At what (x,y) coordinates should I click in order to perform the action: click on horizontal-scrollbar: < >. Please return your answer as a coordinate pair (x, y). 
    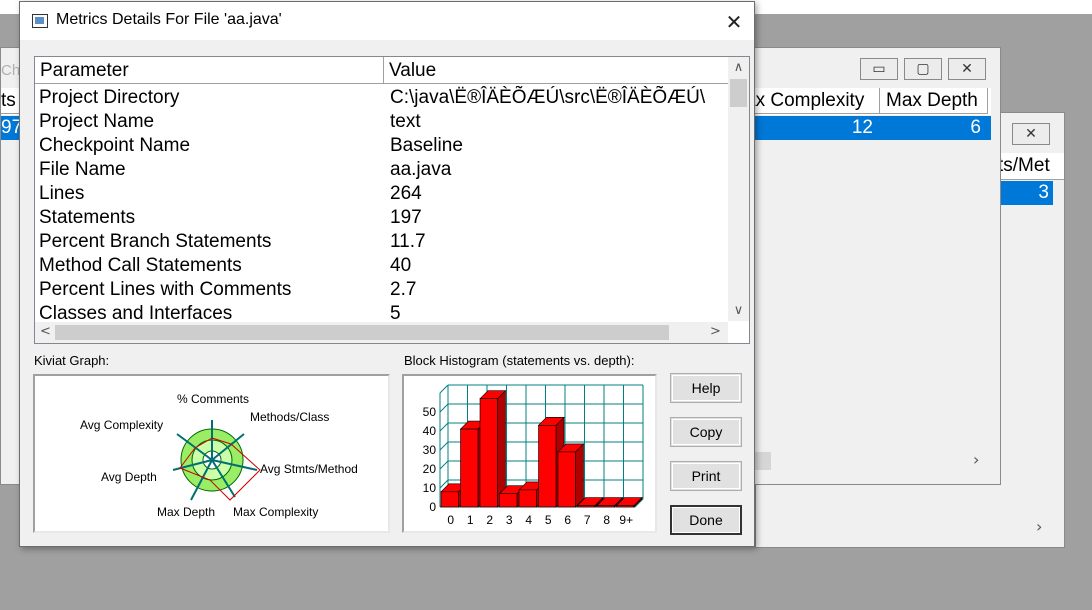
    Looking at the image, I should click on (381, 332).